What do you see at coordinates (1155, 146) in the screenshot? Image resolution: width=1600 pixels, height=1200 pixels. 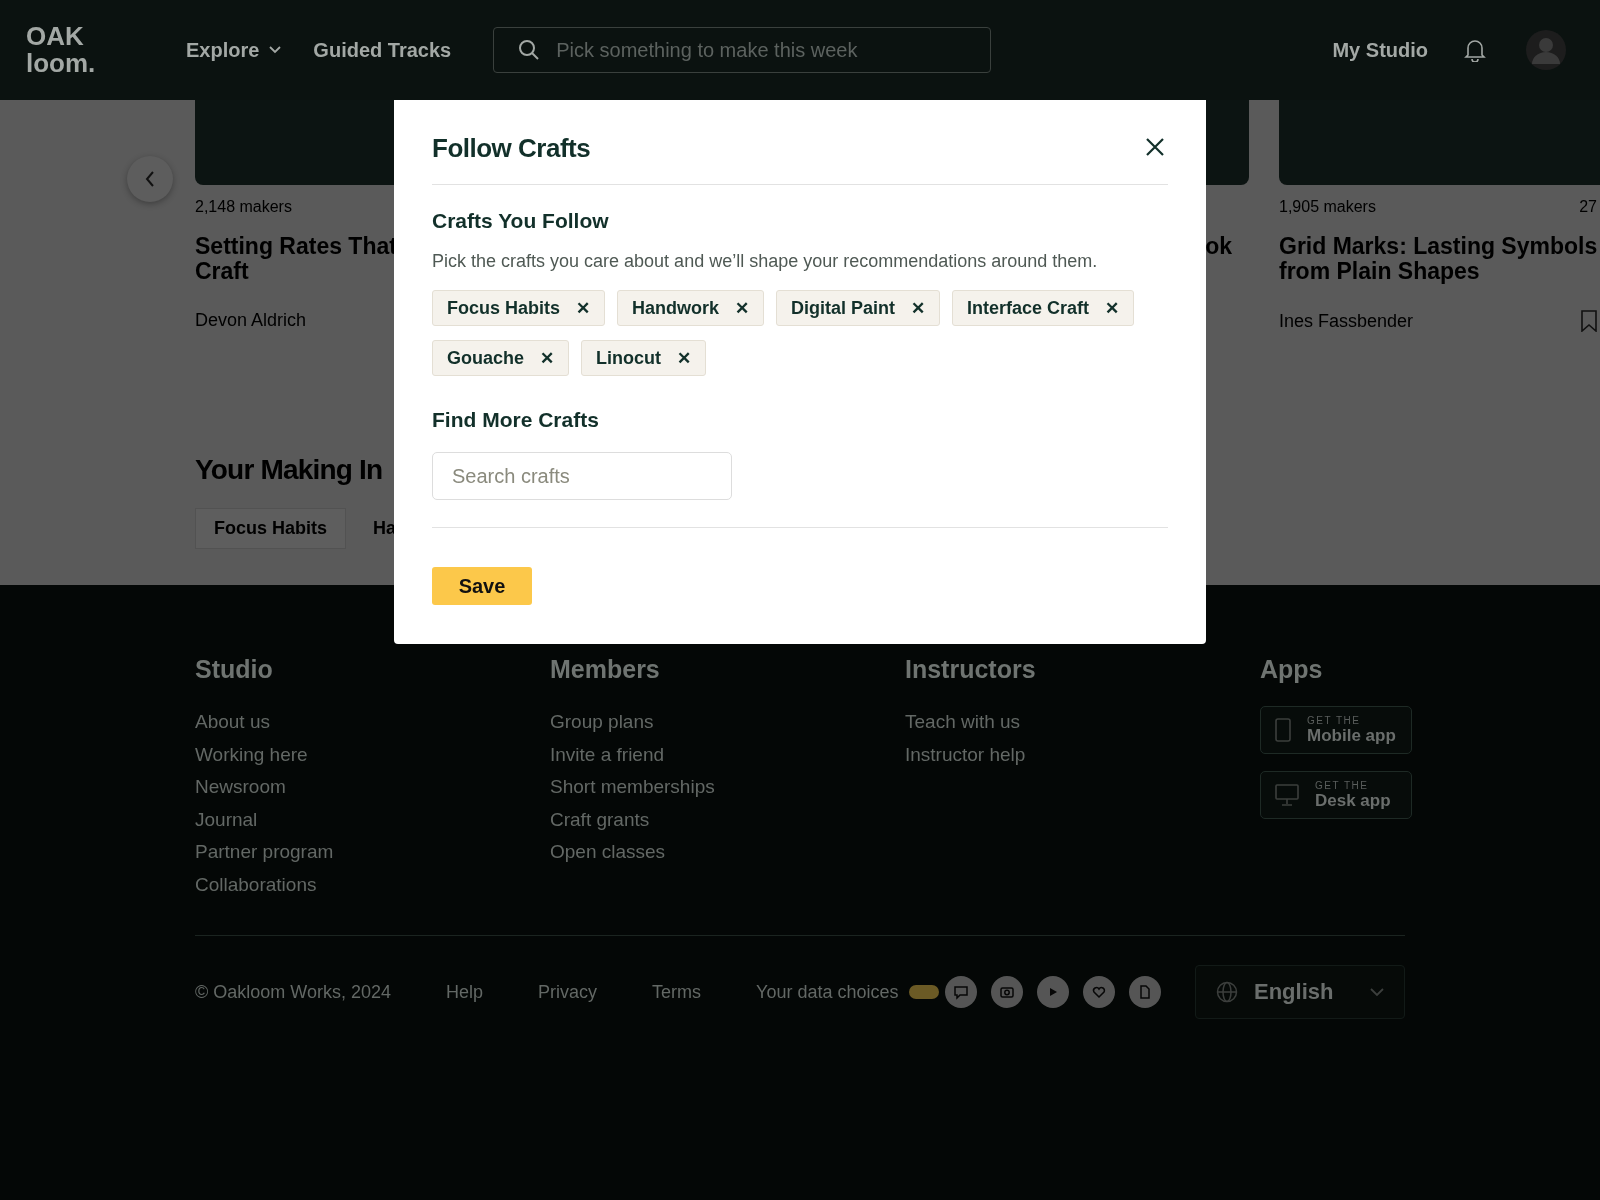 I see `close-icon` at bounding box center [1155, 146].